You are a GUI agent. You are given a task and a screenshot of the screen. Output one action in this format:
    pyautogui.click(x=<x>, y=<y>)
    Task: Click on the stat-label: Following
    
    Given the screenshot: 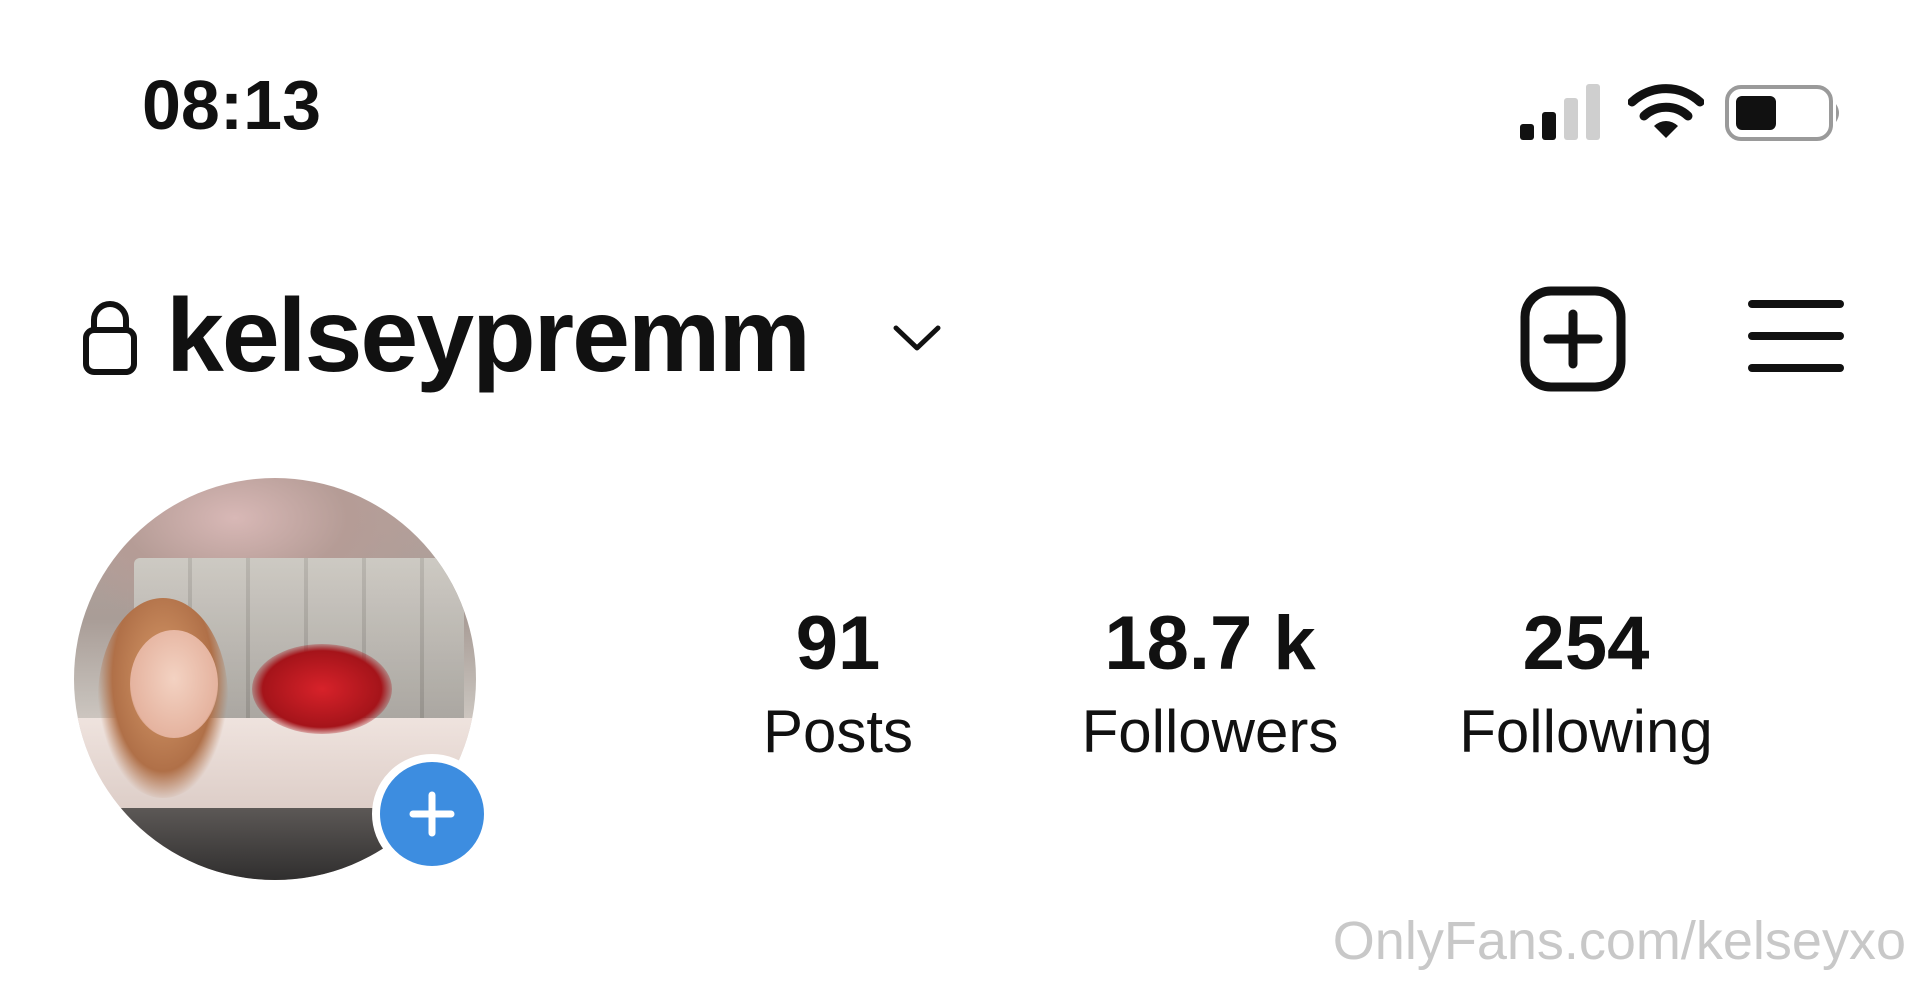 What is the action you would take?
    pyautogui.click(x=1586, y=731)
    